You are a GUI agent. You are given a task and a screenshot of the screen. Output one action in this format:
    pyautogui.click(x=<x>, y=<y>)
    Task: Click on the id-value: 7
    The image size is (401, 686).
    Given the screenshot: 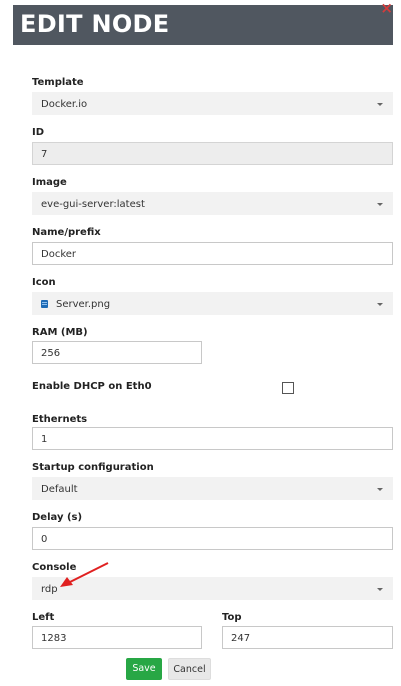 What is the action you would take?
    pyautogui.click(x=44, y=154)
    